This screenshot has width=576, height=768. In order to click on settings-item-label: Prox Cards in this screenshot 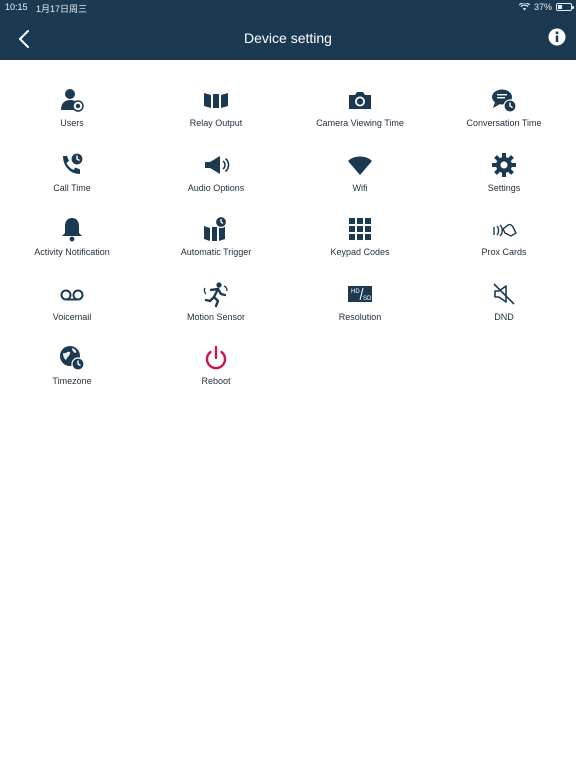, I will do `click(504, 252)`.